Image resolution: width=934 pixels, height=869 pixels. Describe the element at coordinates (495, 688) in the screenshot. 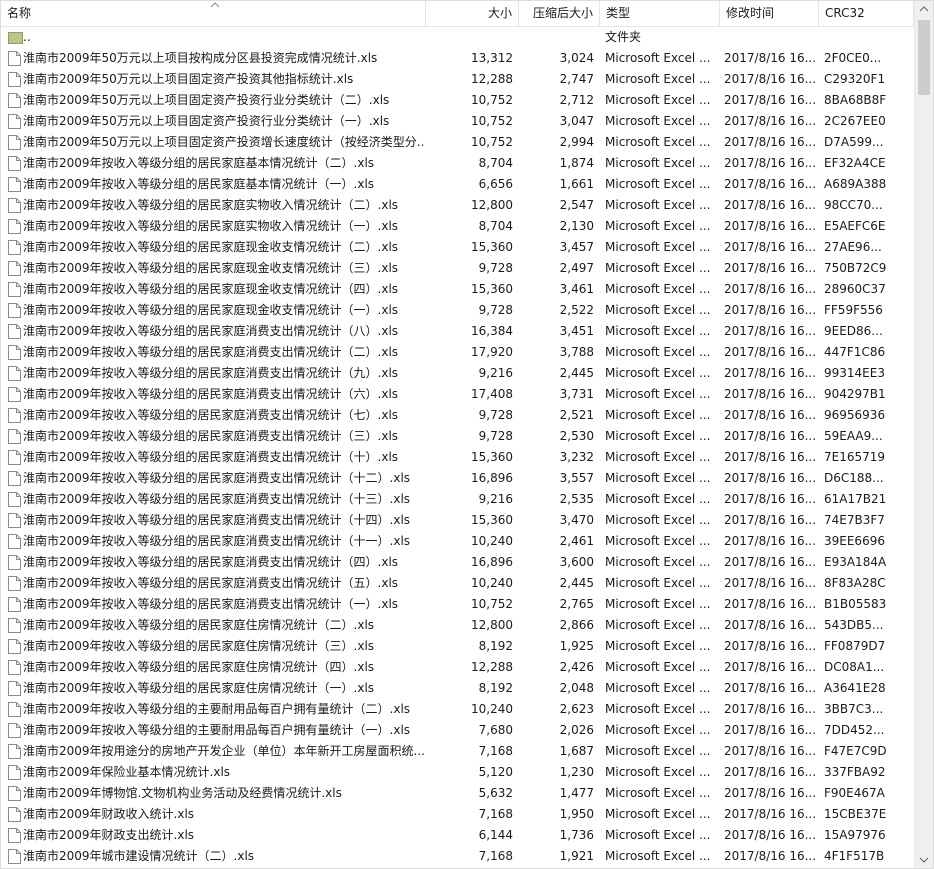

I see `file-size: 8,192` at that location.